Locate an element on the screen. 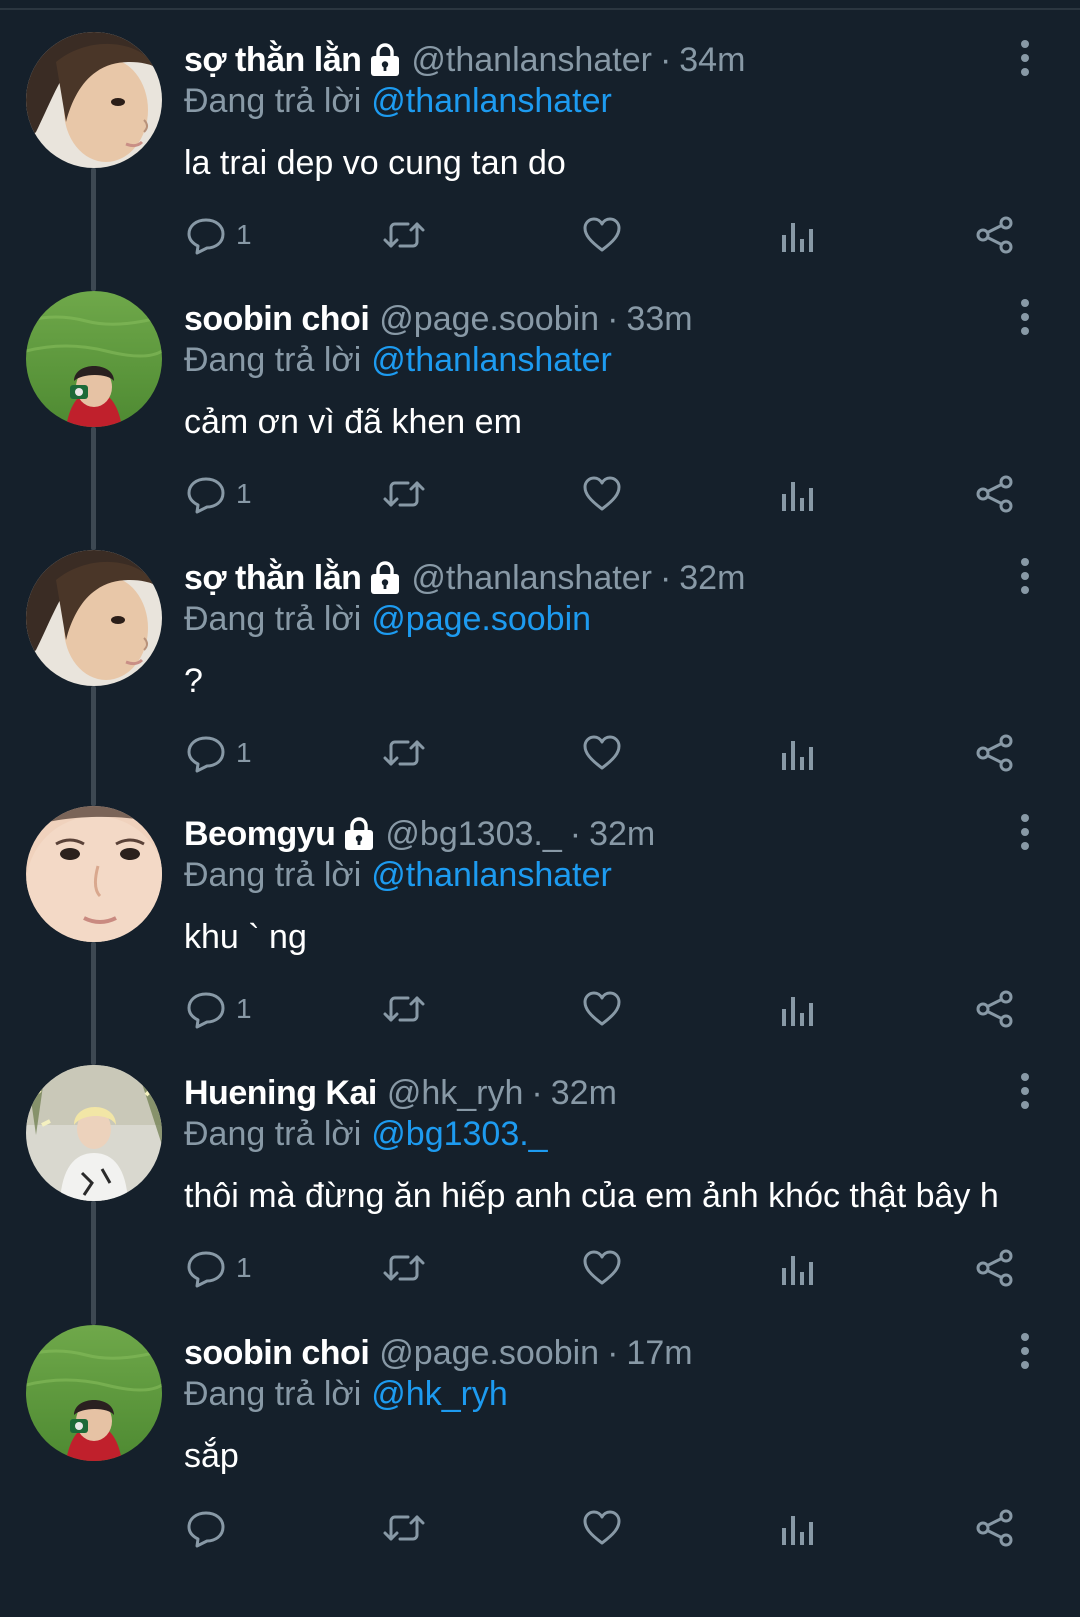 The height and width of the screenshot is (1617, 1080). timestamp: 34m is located at coordinates (712, 60).